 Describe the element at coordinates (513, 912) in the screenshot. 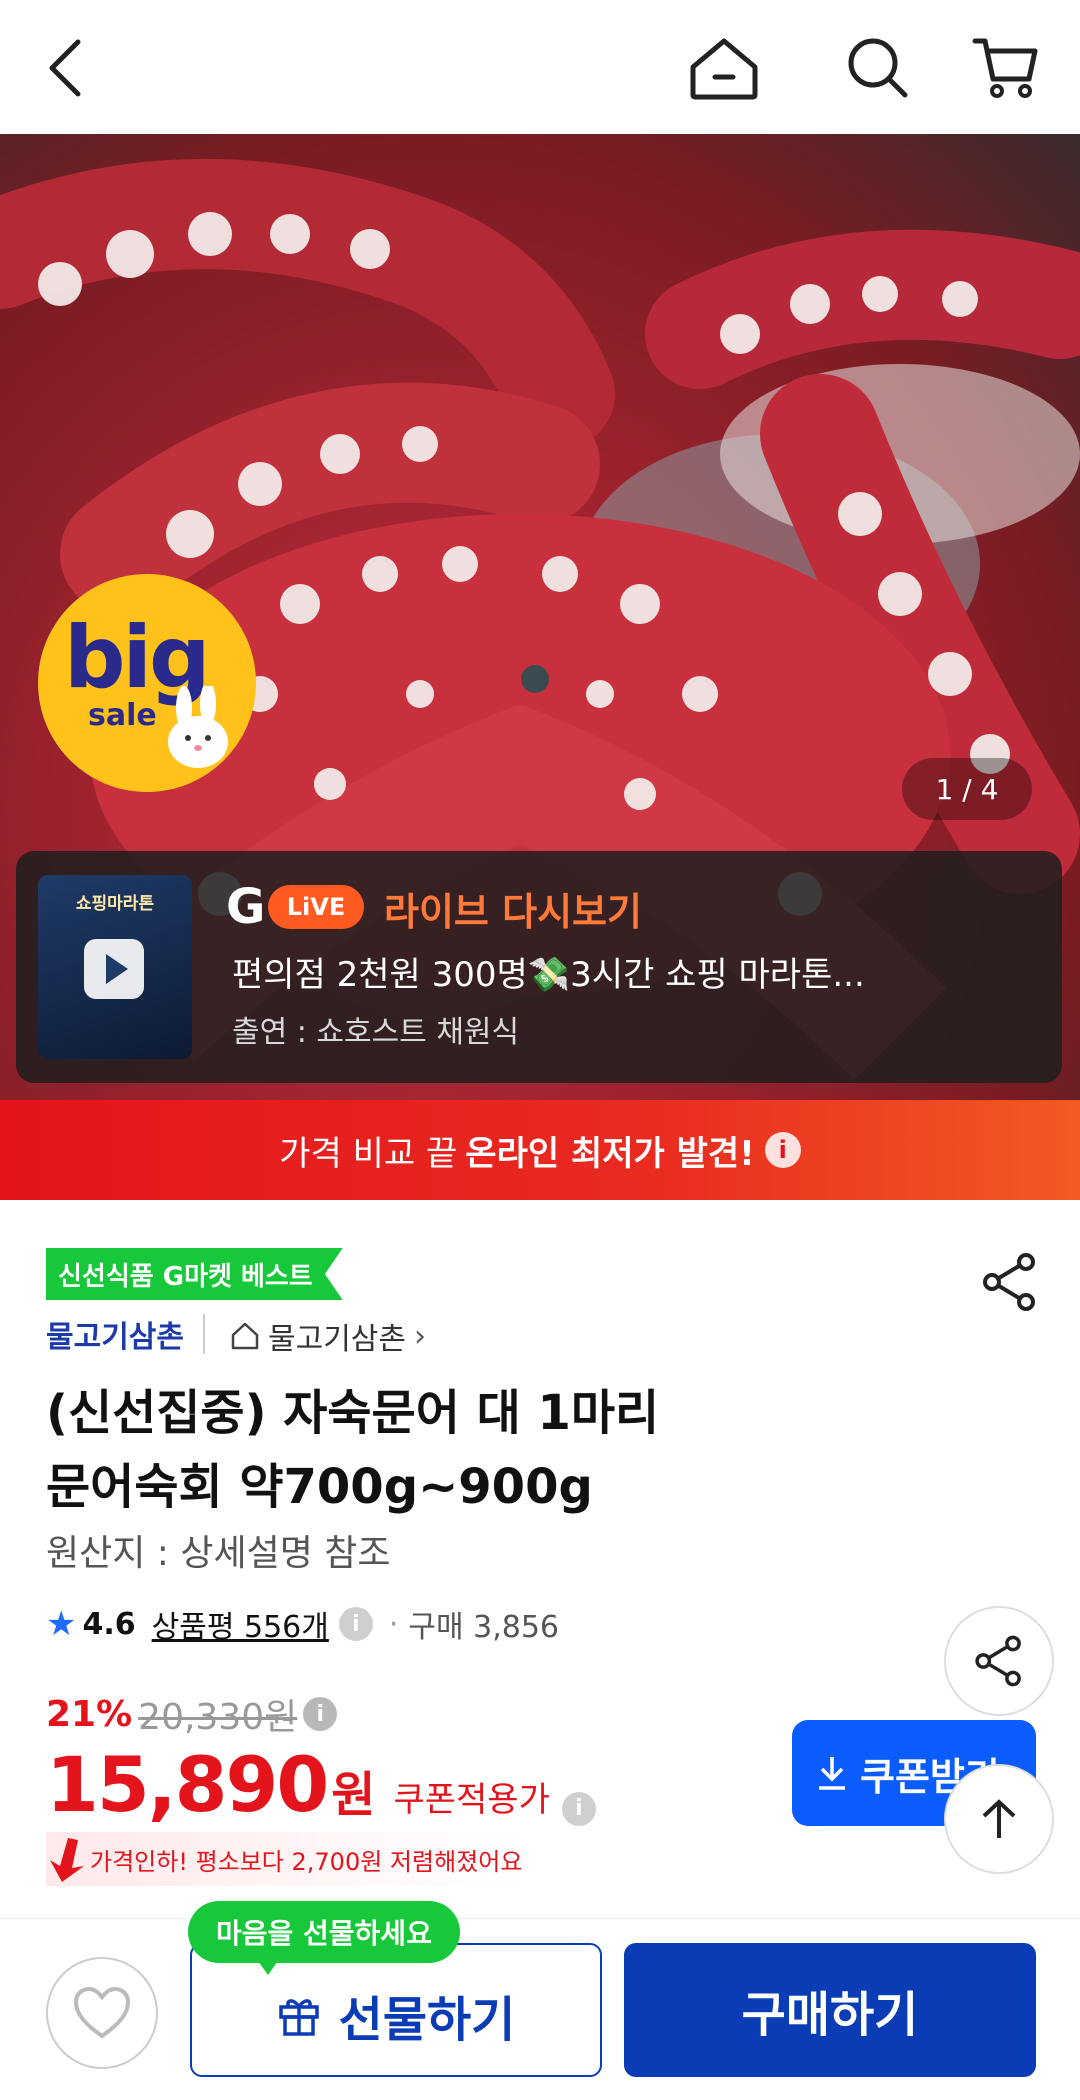

I see `live-replay-title: 라이브 다시보기` at that location.